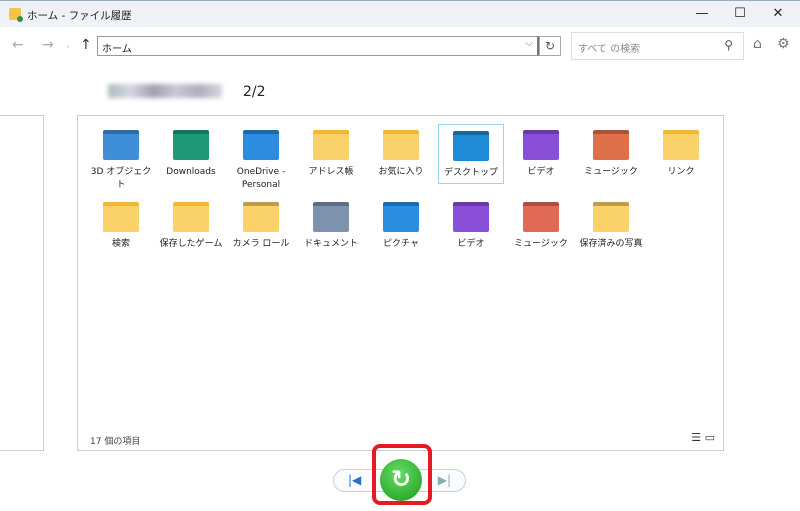  Describe the element at coordinates (401, 172) in the screenshot. I see `folder-label: お気に入り` at that location.